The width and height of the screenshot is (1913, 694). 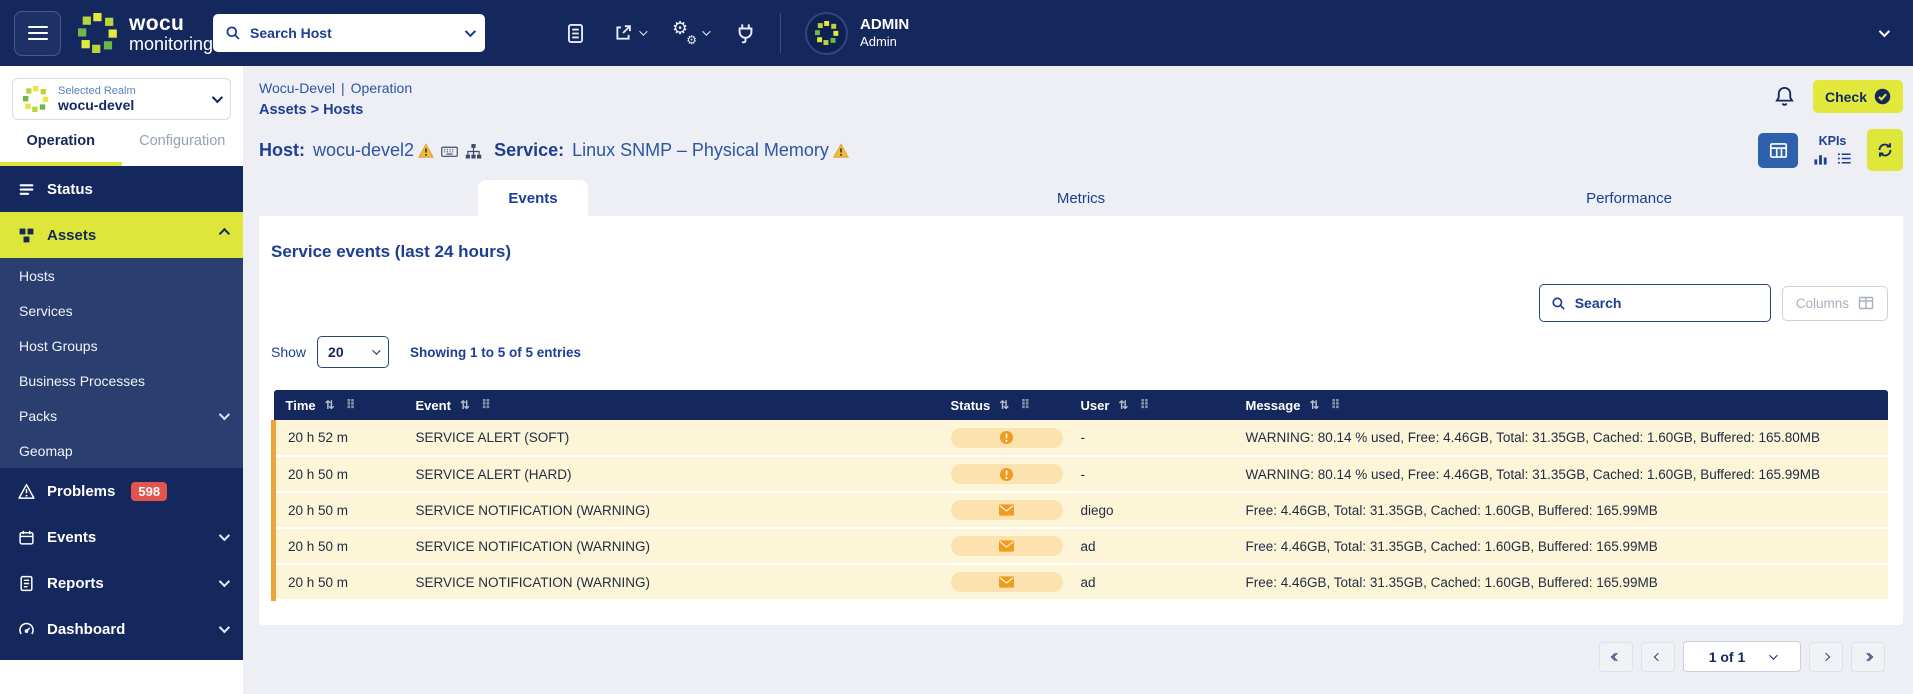 What do you see at coordinates (121, 235) in the screenshot?
I see `sidebar-item-assets: Assets` at bounding box center [121, 235].